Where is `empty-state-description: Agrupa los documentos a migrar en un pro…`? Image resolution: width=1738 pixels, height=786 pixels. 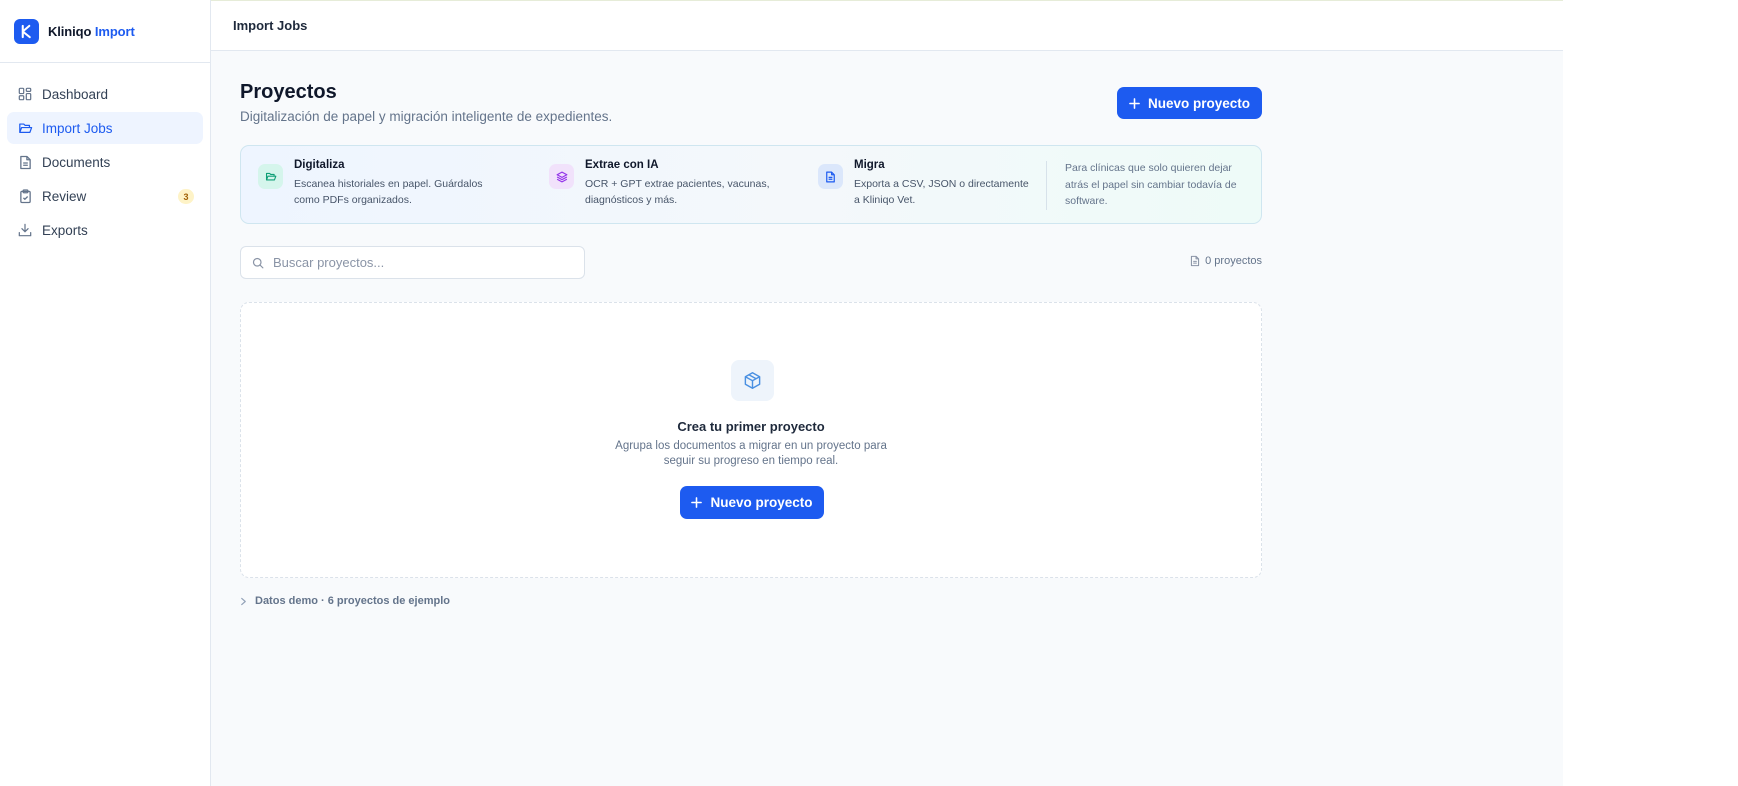 empty-state-description: Agrupa los documentos a migrar en un pro… is located at coordinates (751, 454).